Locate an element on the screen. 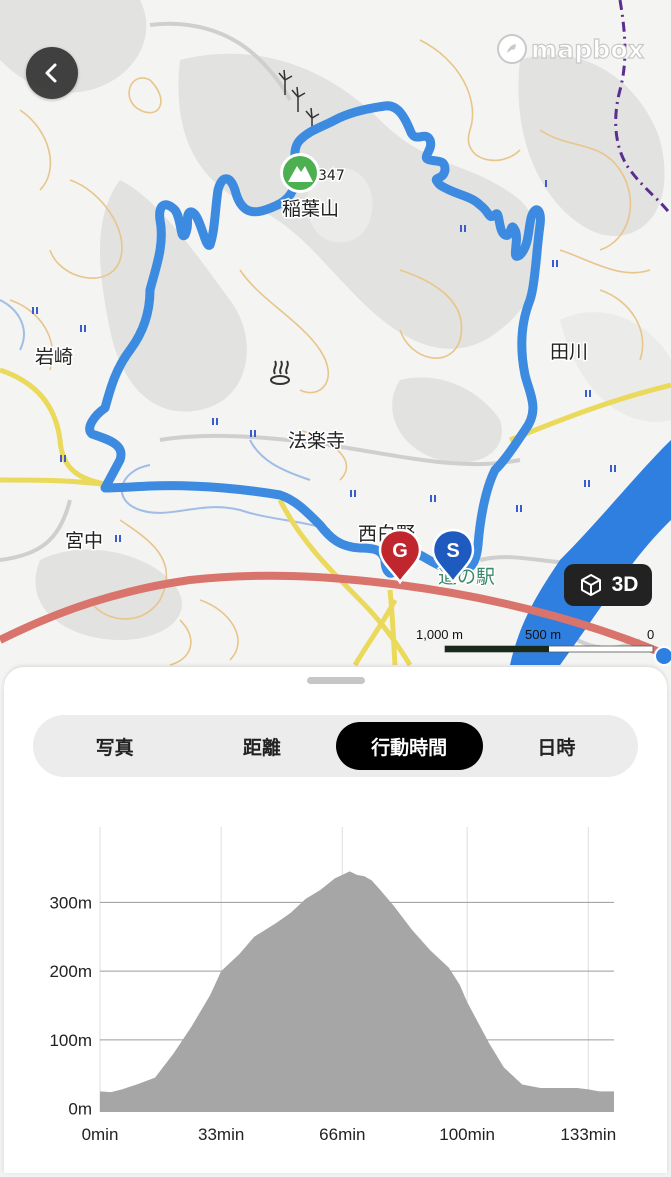 The width and height of the screenshot is (671, 1177). place-label-inabayama: 稲葉山 is located at coordinates (310, 209).